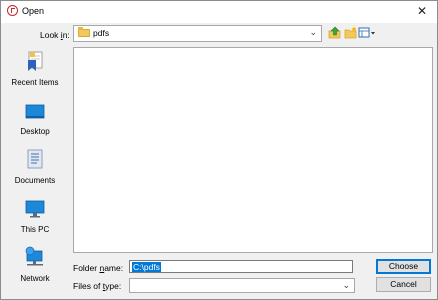  Describe the element at coordinates (242, 285) in the screenshot. I see `files-of-type-combo: ⌄` at that location.